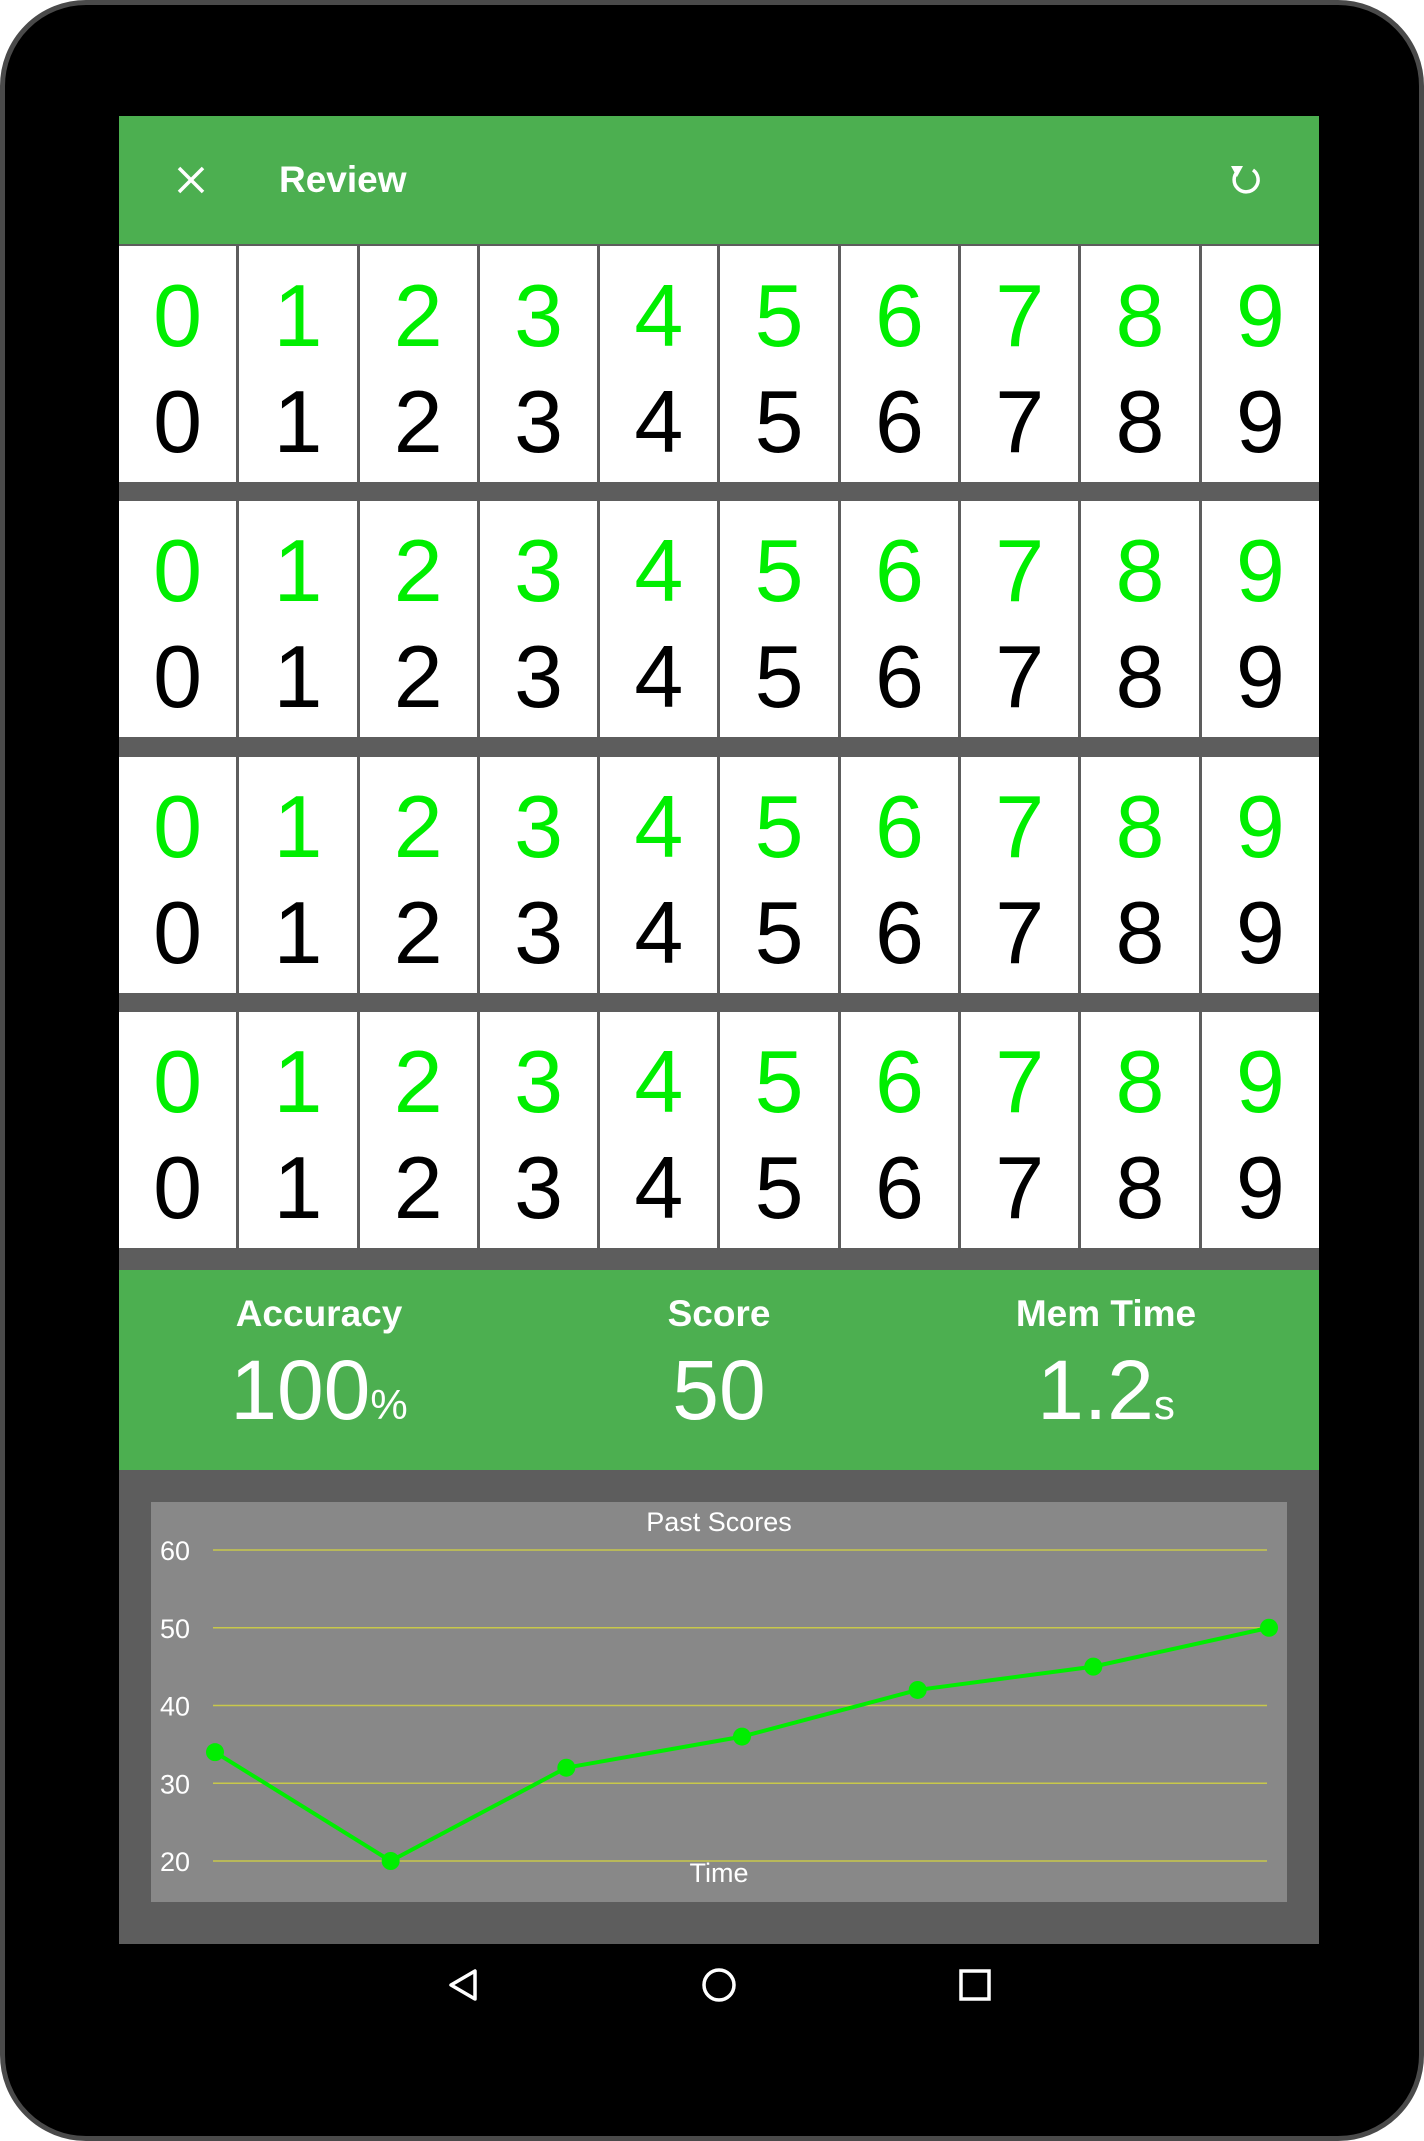  I want to click on home-circle-icon, so click(719, 1985).